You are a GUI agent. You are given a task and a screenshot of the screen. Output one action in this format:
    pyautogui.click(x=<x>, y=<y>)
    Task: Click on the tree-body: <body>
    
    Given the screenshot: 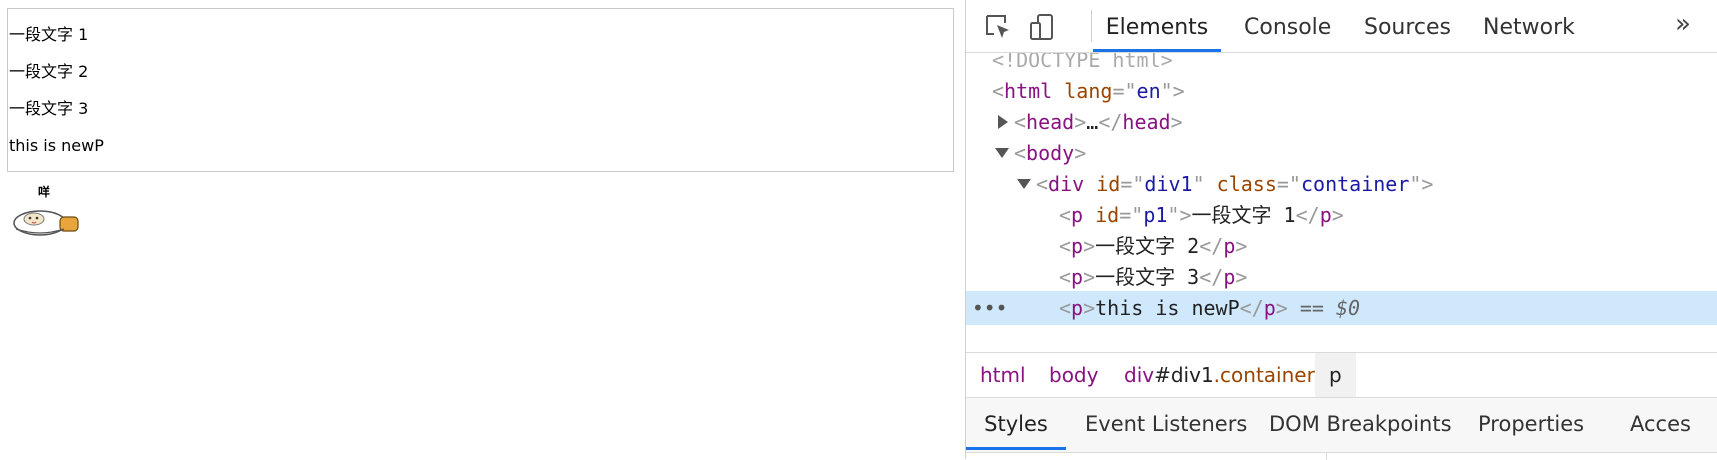 What is the action you would take?
    pyautogui.click(x=1341, y=153)
    